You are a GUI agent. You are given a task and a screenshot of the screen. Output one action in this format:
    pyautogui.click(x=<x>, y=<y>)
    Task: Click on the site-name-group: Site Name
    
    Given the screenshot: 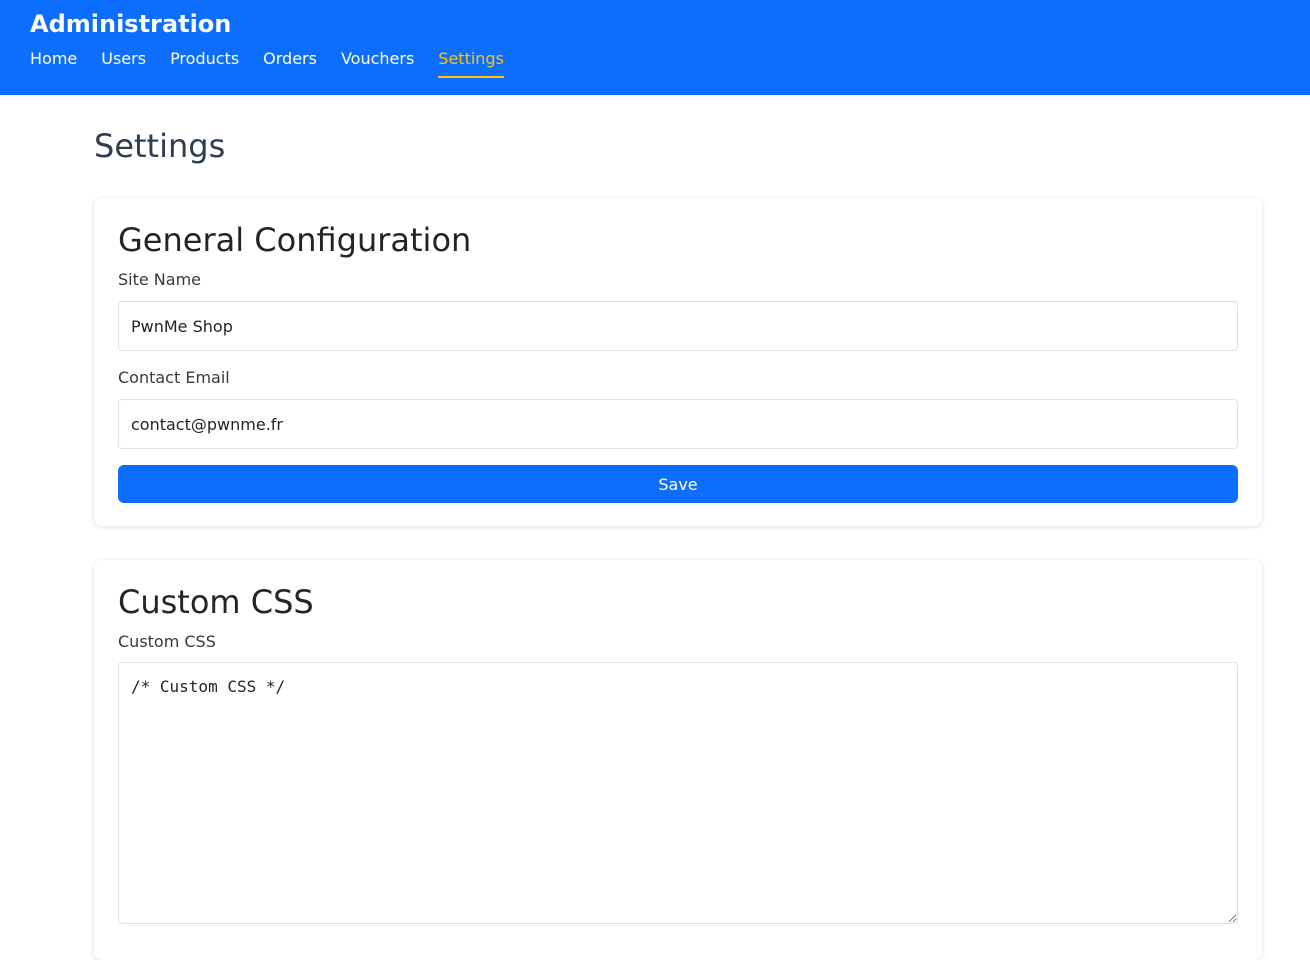 What is the action you would take?
    pyautogui.click(x=678, y=310)
    